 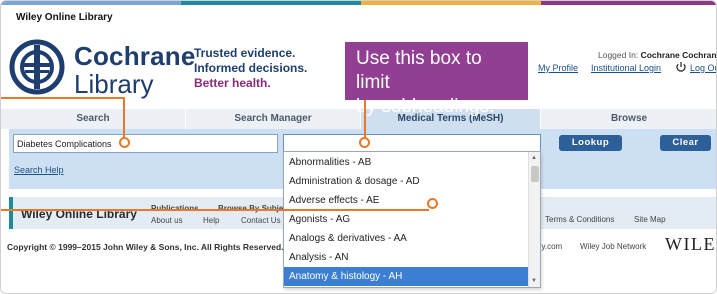 What do you see at coordinates (37, 67) in the screenshot?
I see `cochrane-logo-icon` at bounding box center [37, 67].